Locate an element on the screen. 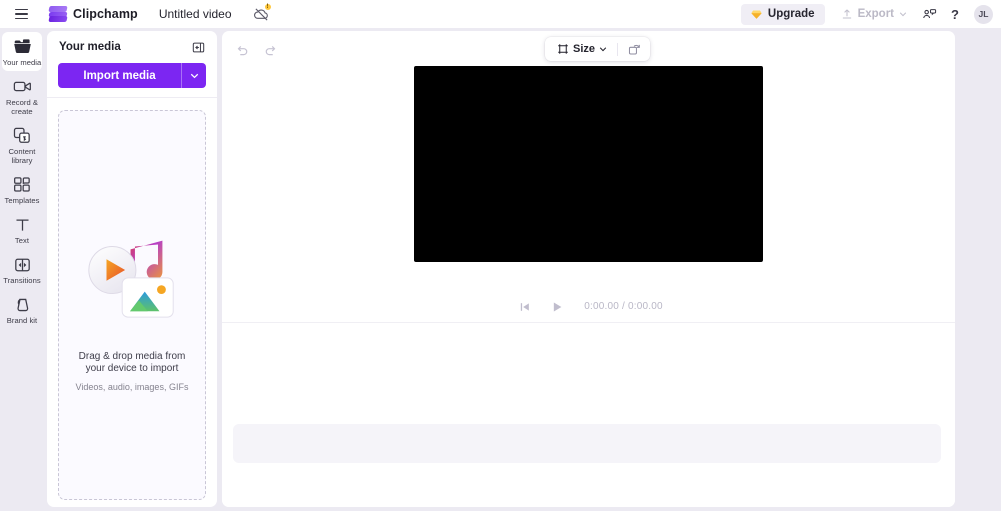 The height and width of the screenshot is (511, 1001). sidebar-item-record-create: Record & create is located at coordinates (22, 96).